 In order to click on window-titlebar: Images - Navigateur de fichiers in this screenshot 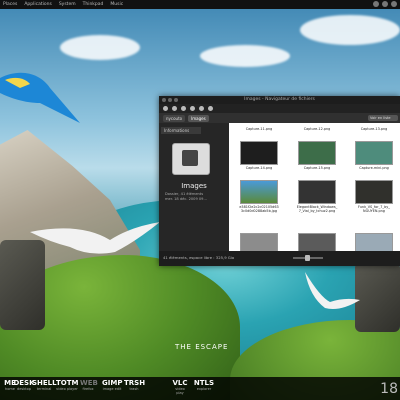, I will do `click(279, 100)`.